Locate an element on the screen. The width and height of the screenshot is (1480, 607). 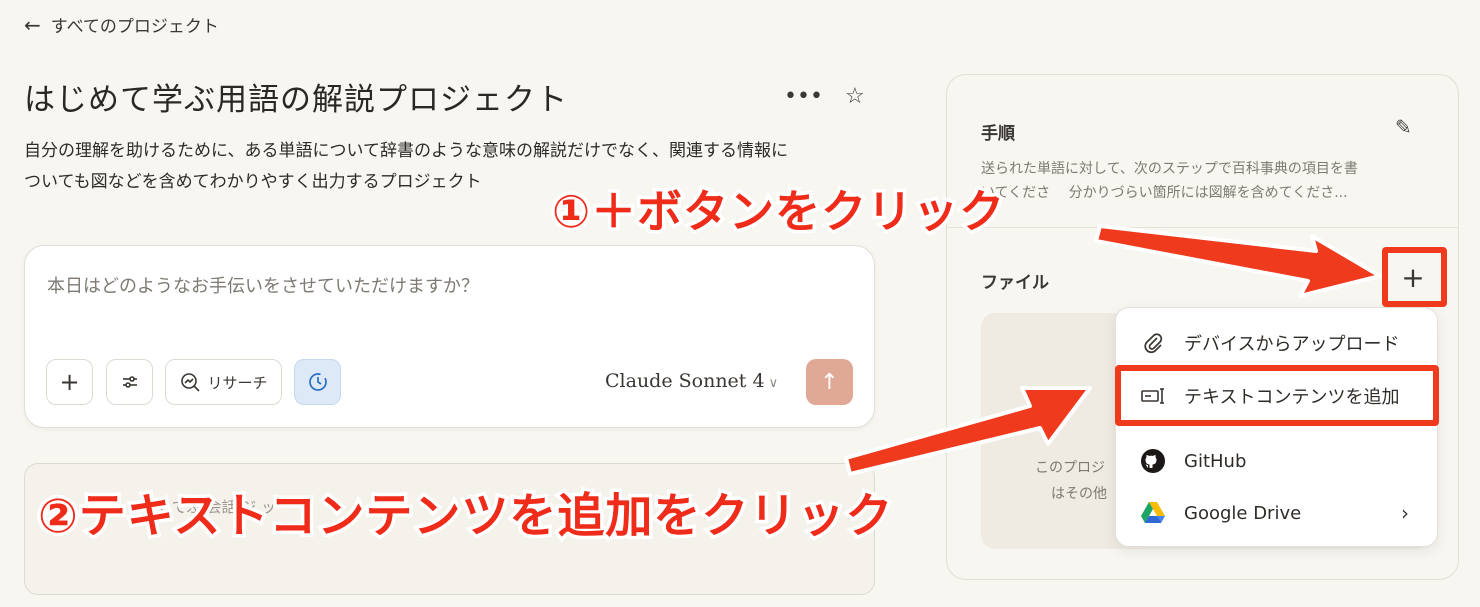
google-drive-icon is located at coordinates (1153, 513).